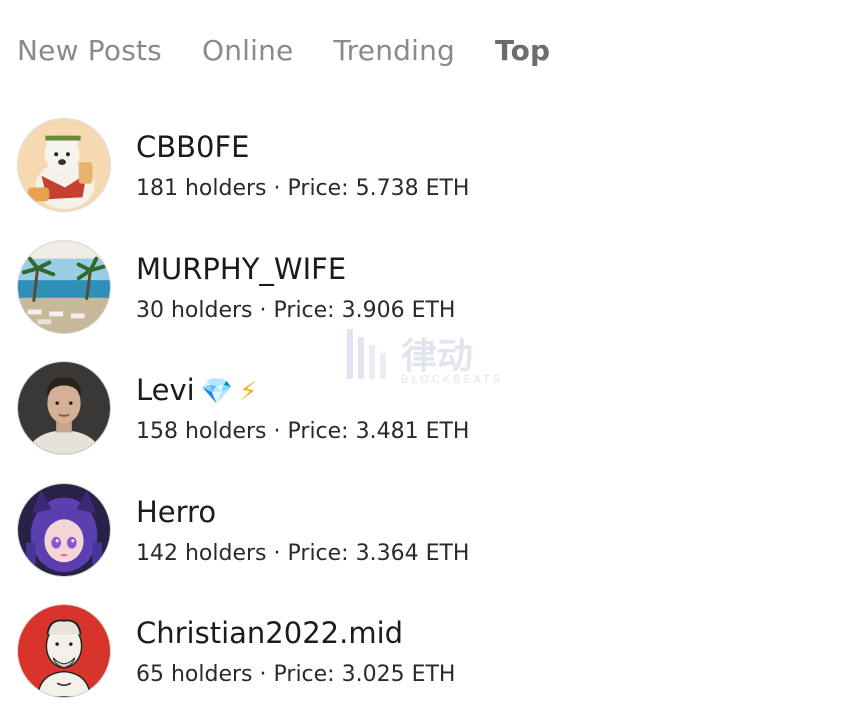  I want to click on blockbeats-watermark: 律动 BLOCKBEATS, so click(435, 357).